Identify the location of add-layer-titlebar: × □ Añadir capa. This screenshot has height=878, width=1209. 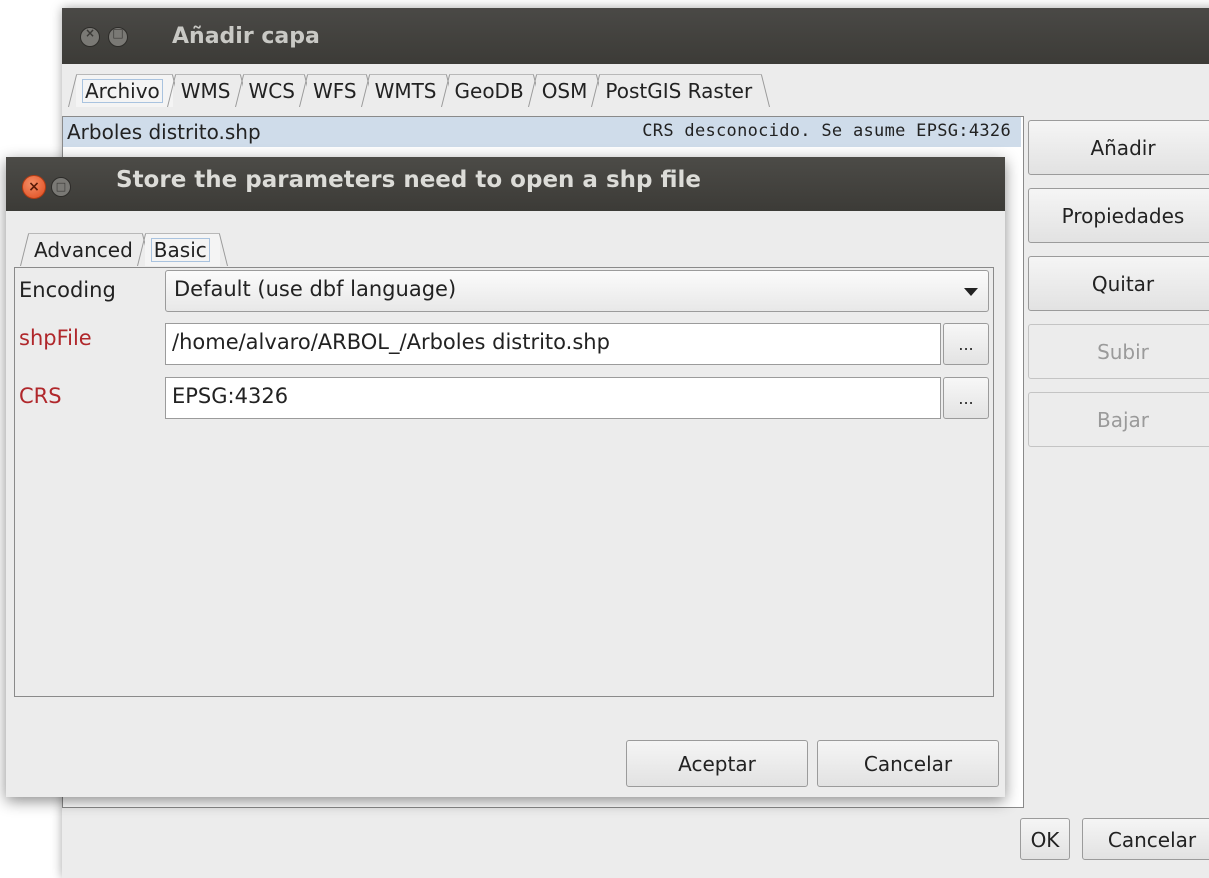
(635, 36).